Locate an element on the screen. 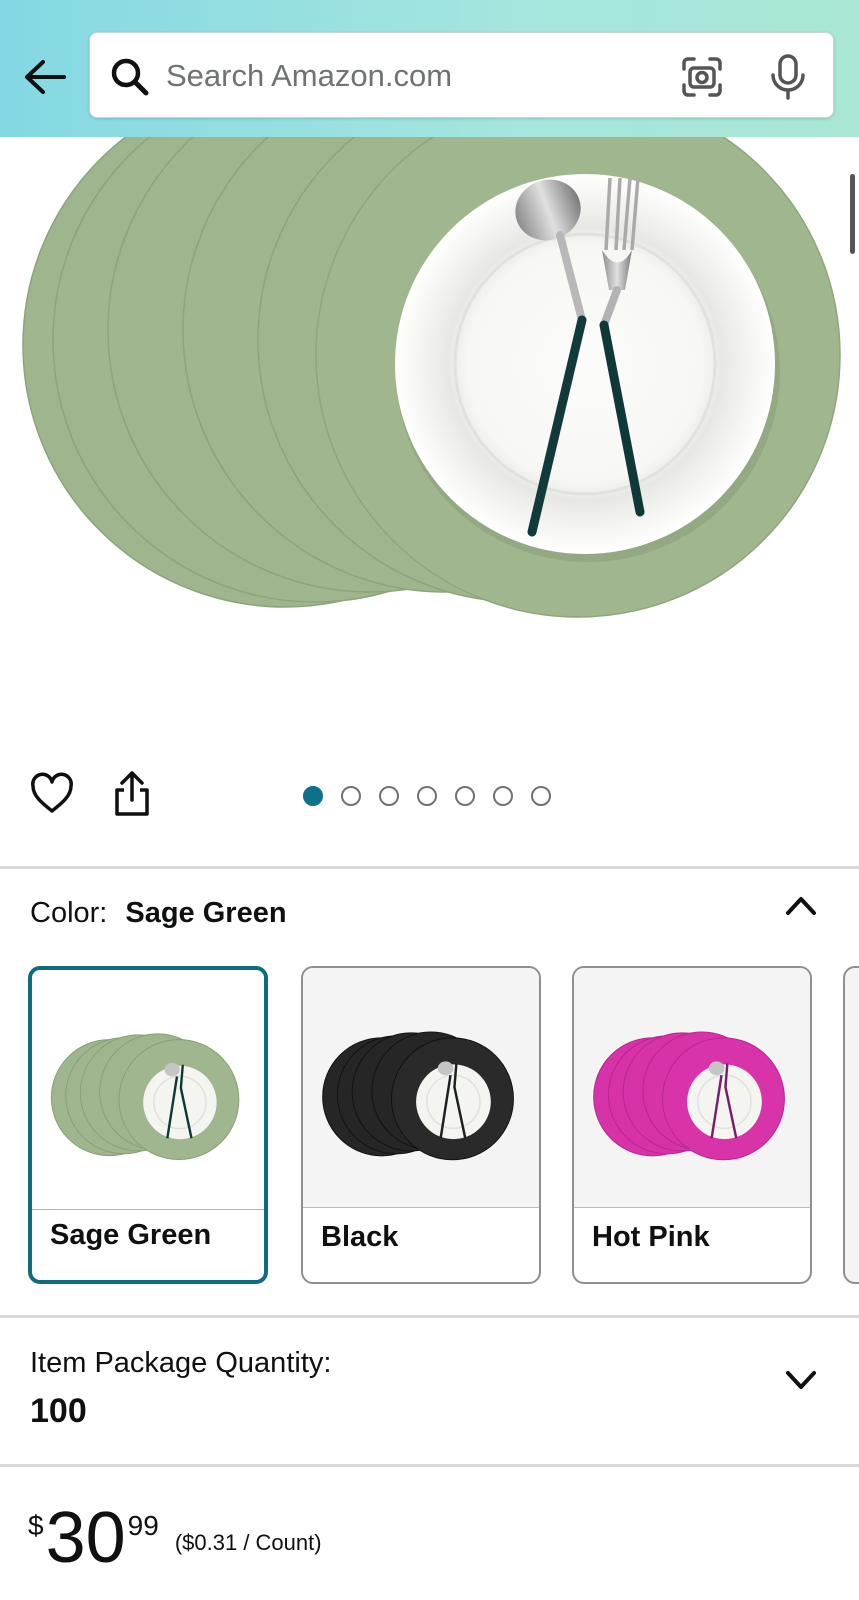 This screenshot has width=859, height=1600. chevron-down-icon is located at coordinates (801, 1380).